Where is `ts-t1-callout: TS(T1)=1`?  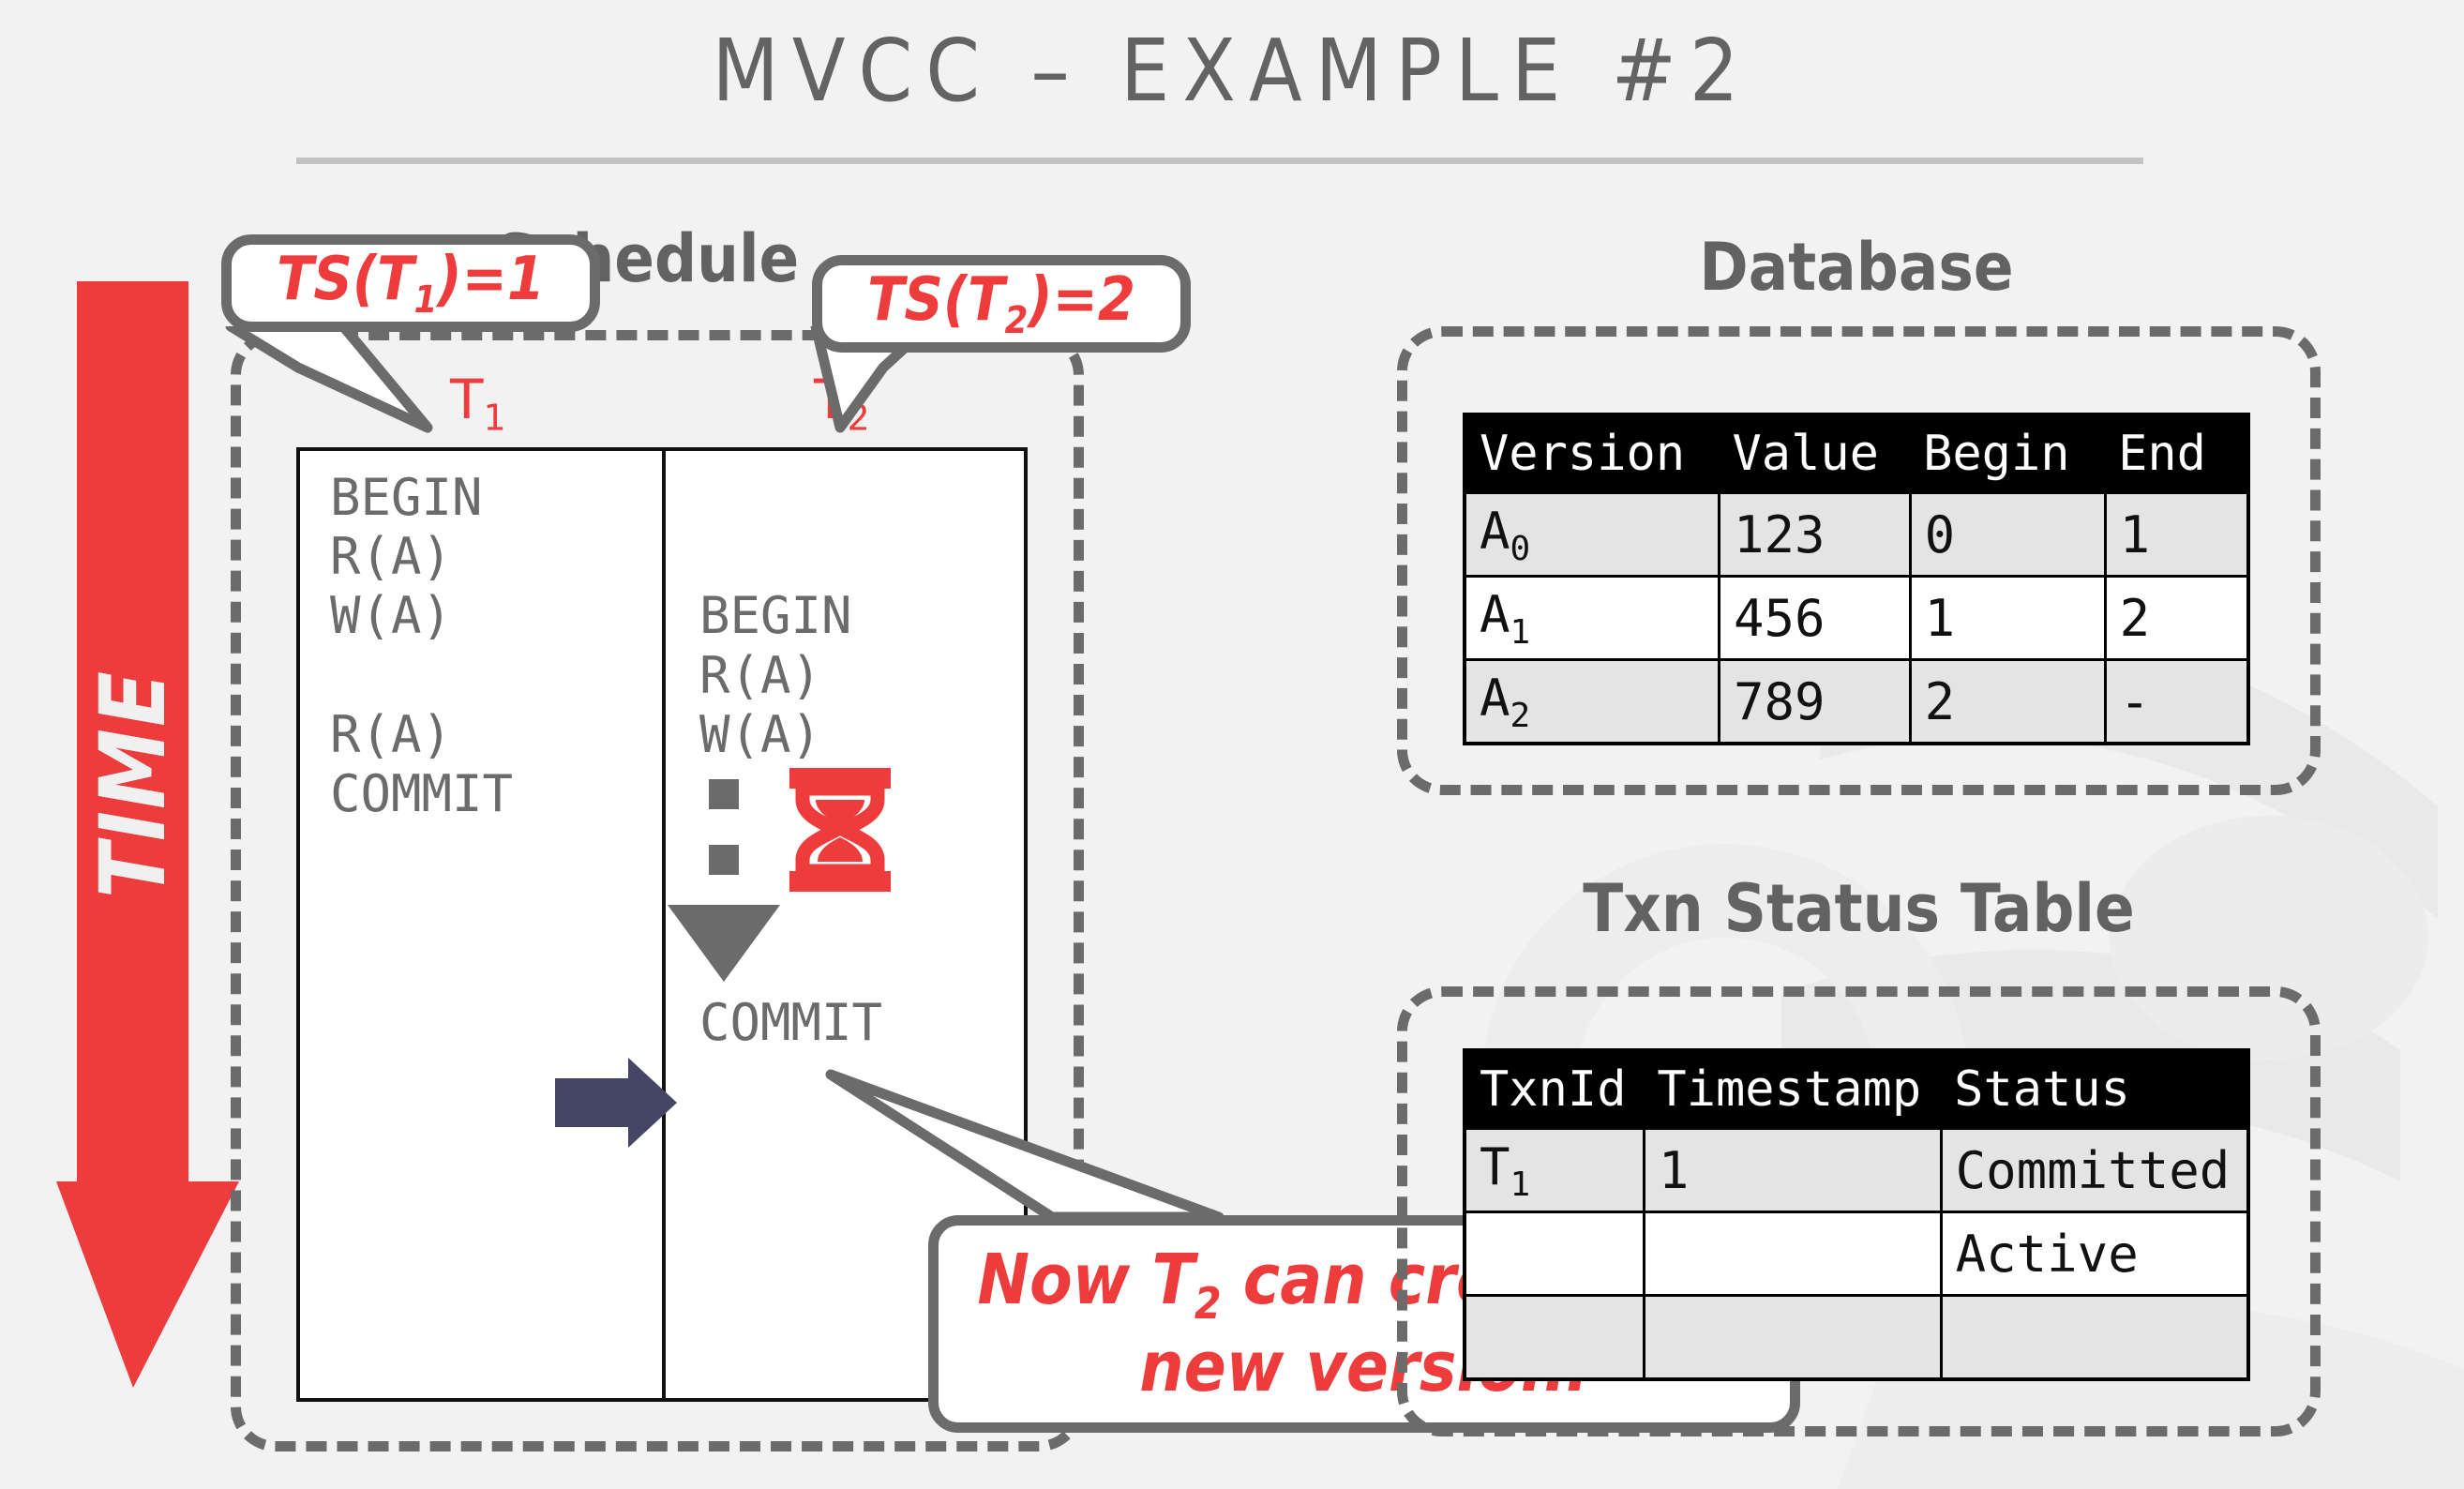 ts-t1-callout: TS(T1)=1 is located at coordinates (410, 283).